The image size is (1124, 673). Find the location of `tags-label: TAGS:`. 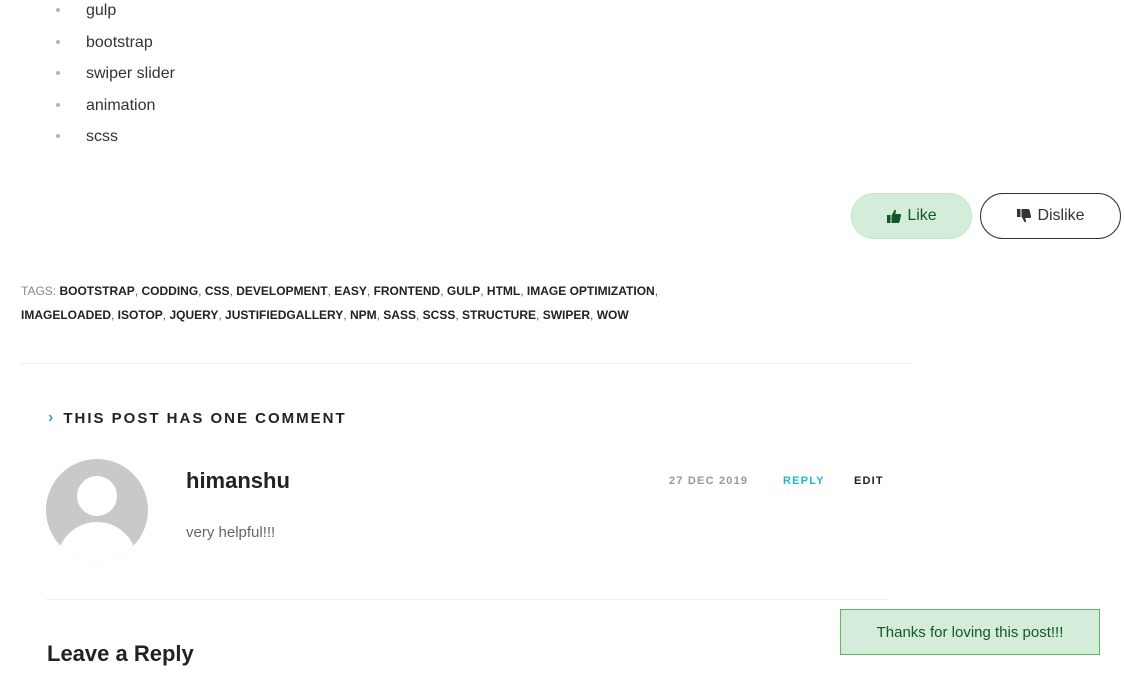

tags-label: TAGS: is located at coordinates (39, 291).